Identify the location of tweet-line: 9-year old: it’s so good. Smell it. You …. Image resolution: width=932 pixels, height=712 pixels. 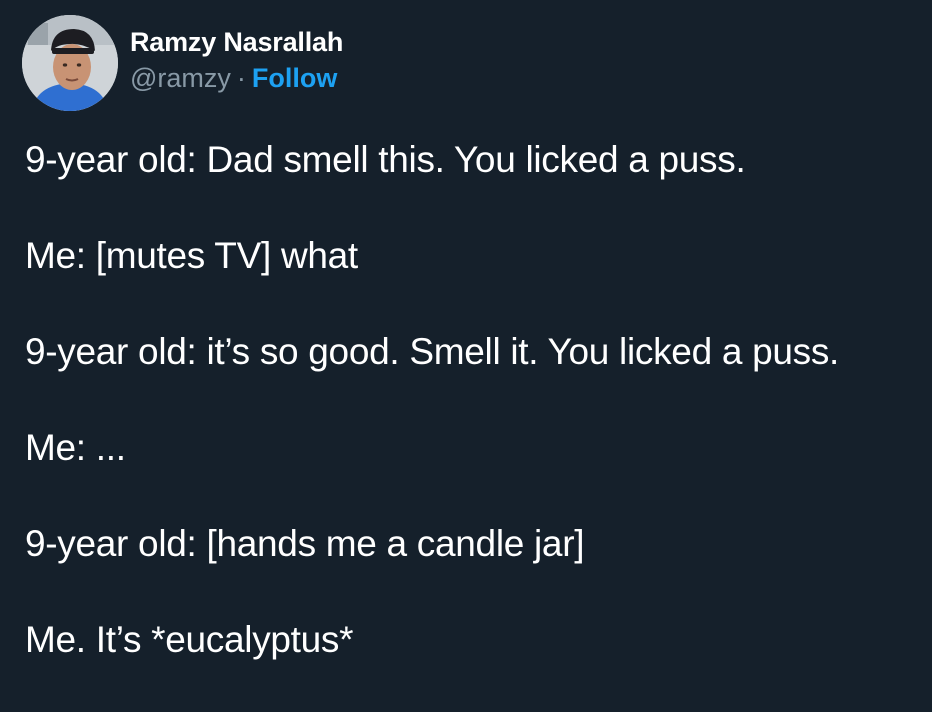
(432, 351).